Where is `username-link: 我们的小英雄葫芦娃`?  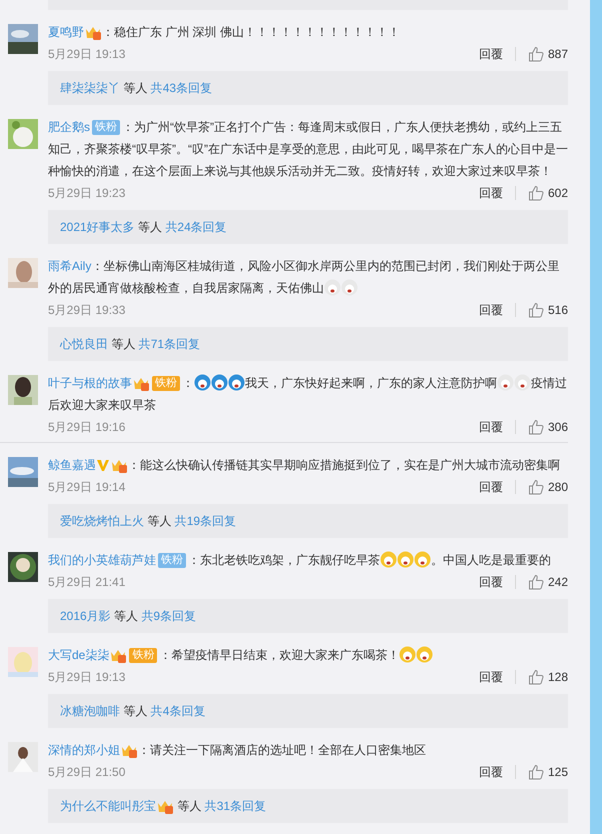 username-link: 我们的小英雄葫芦娃 is located at coordinates (102, 560).